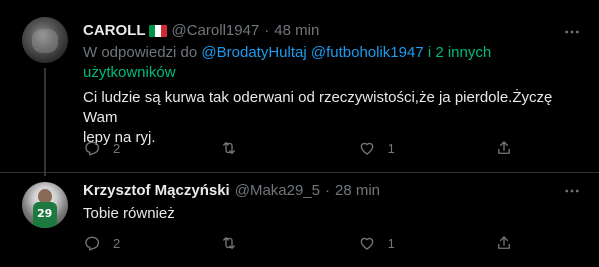 This screenshot has height=267, width=599. Describe the element at coordinates (229, 243) in the screenshot. I see `retweet-icon` at that location.